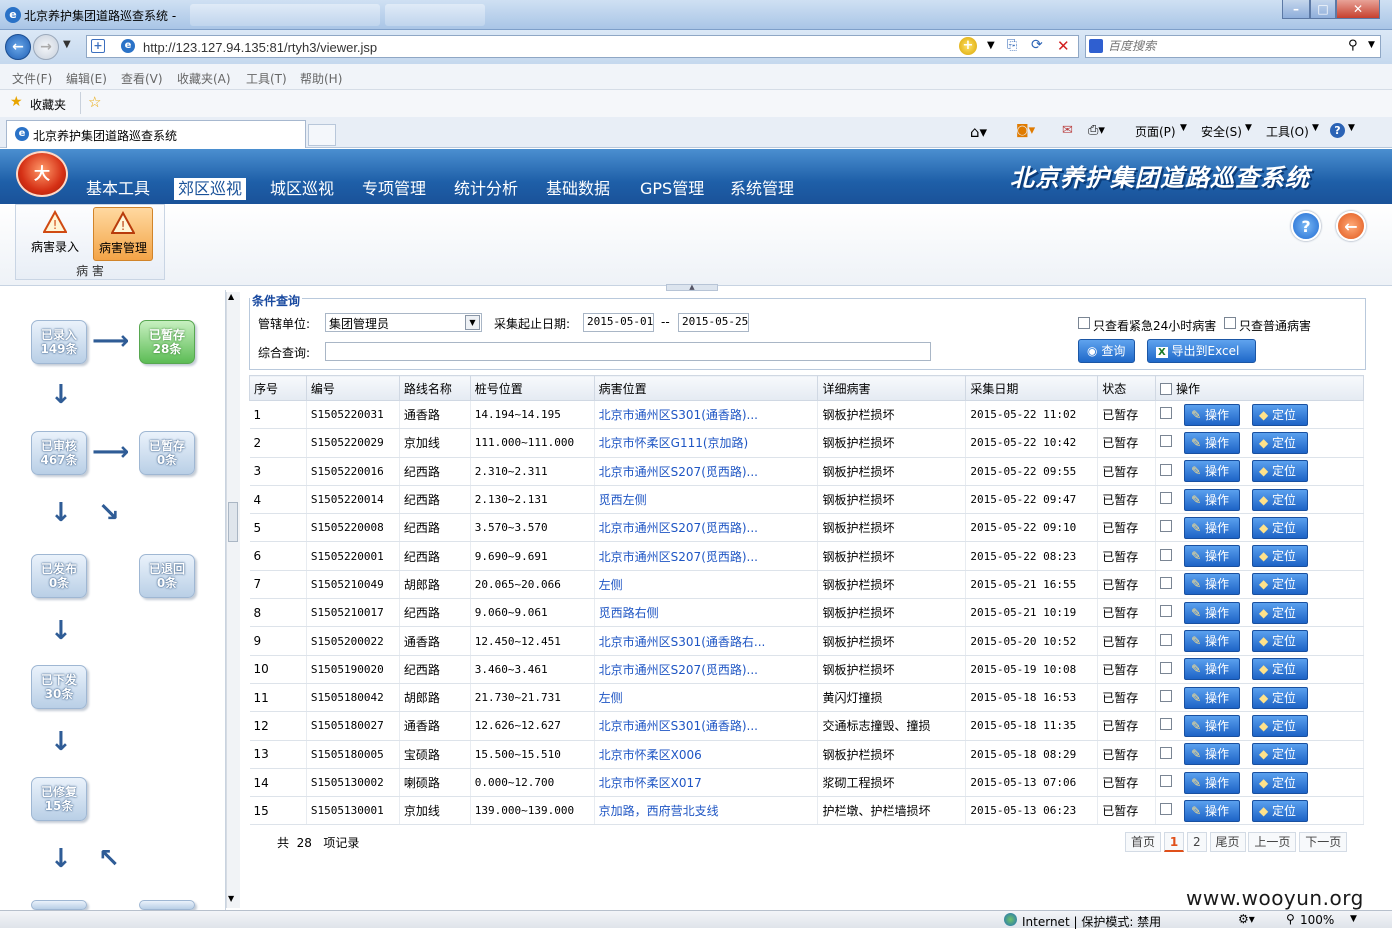 This screenshot has height=930, width=1392. Describe the element at coordinates (713, 322) in the screenshot. I see `date-to-input: 2015-05-25` at that location.